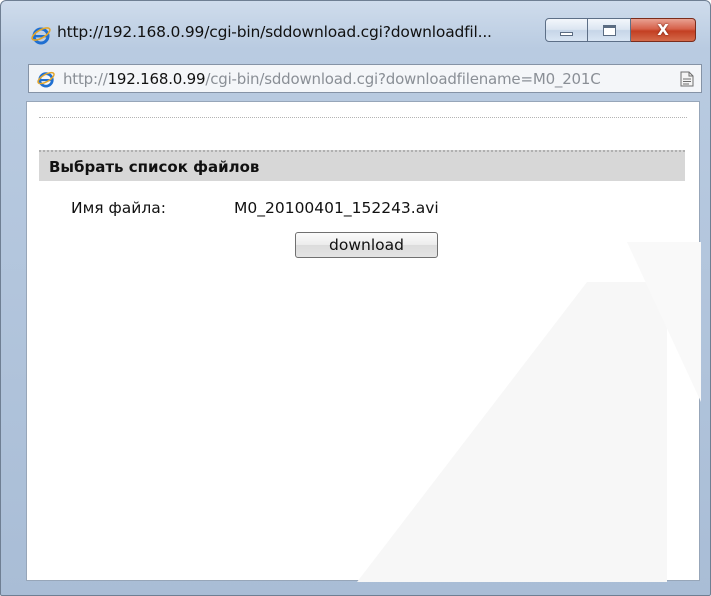 This screenshot has width=711, height=596. I want to click on section-title: Выбрать список файлов, so click(154, 167).